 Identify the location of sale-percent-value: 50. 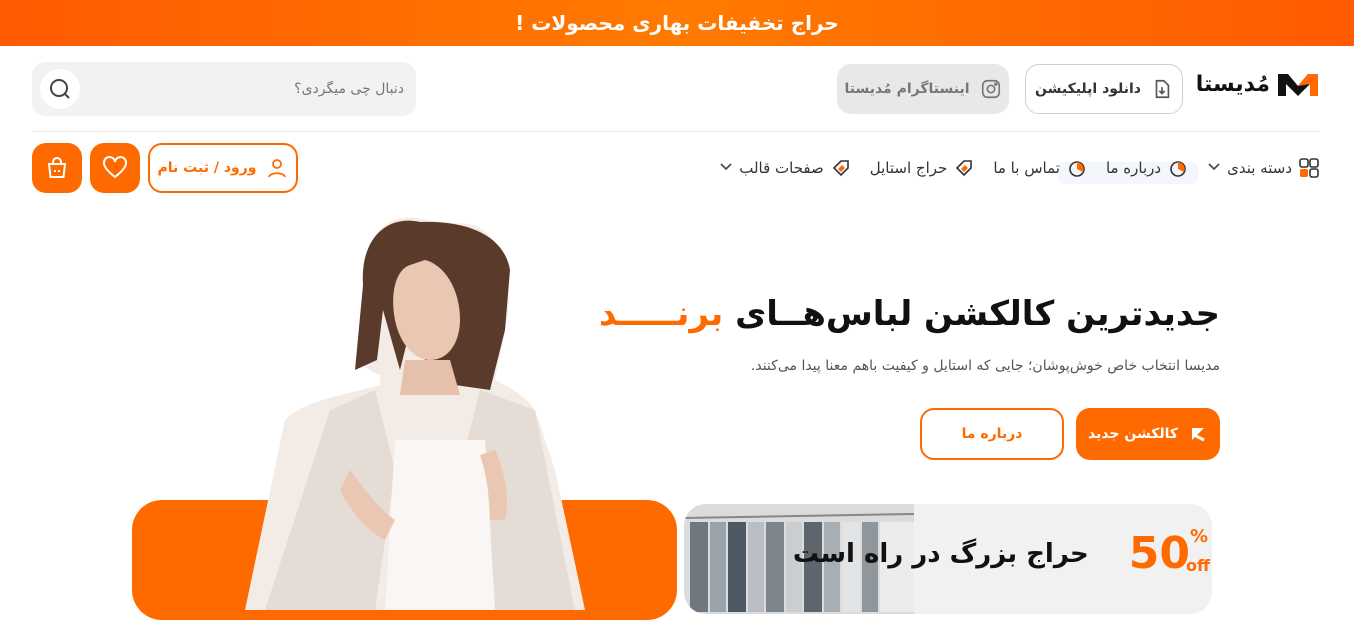
(1159, 553).